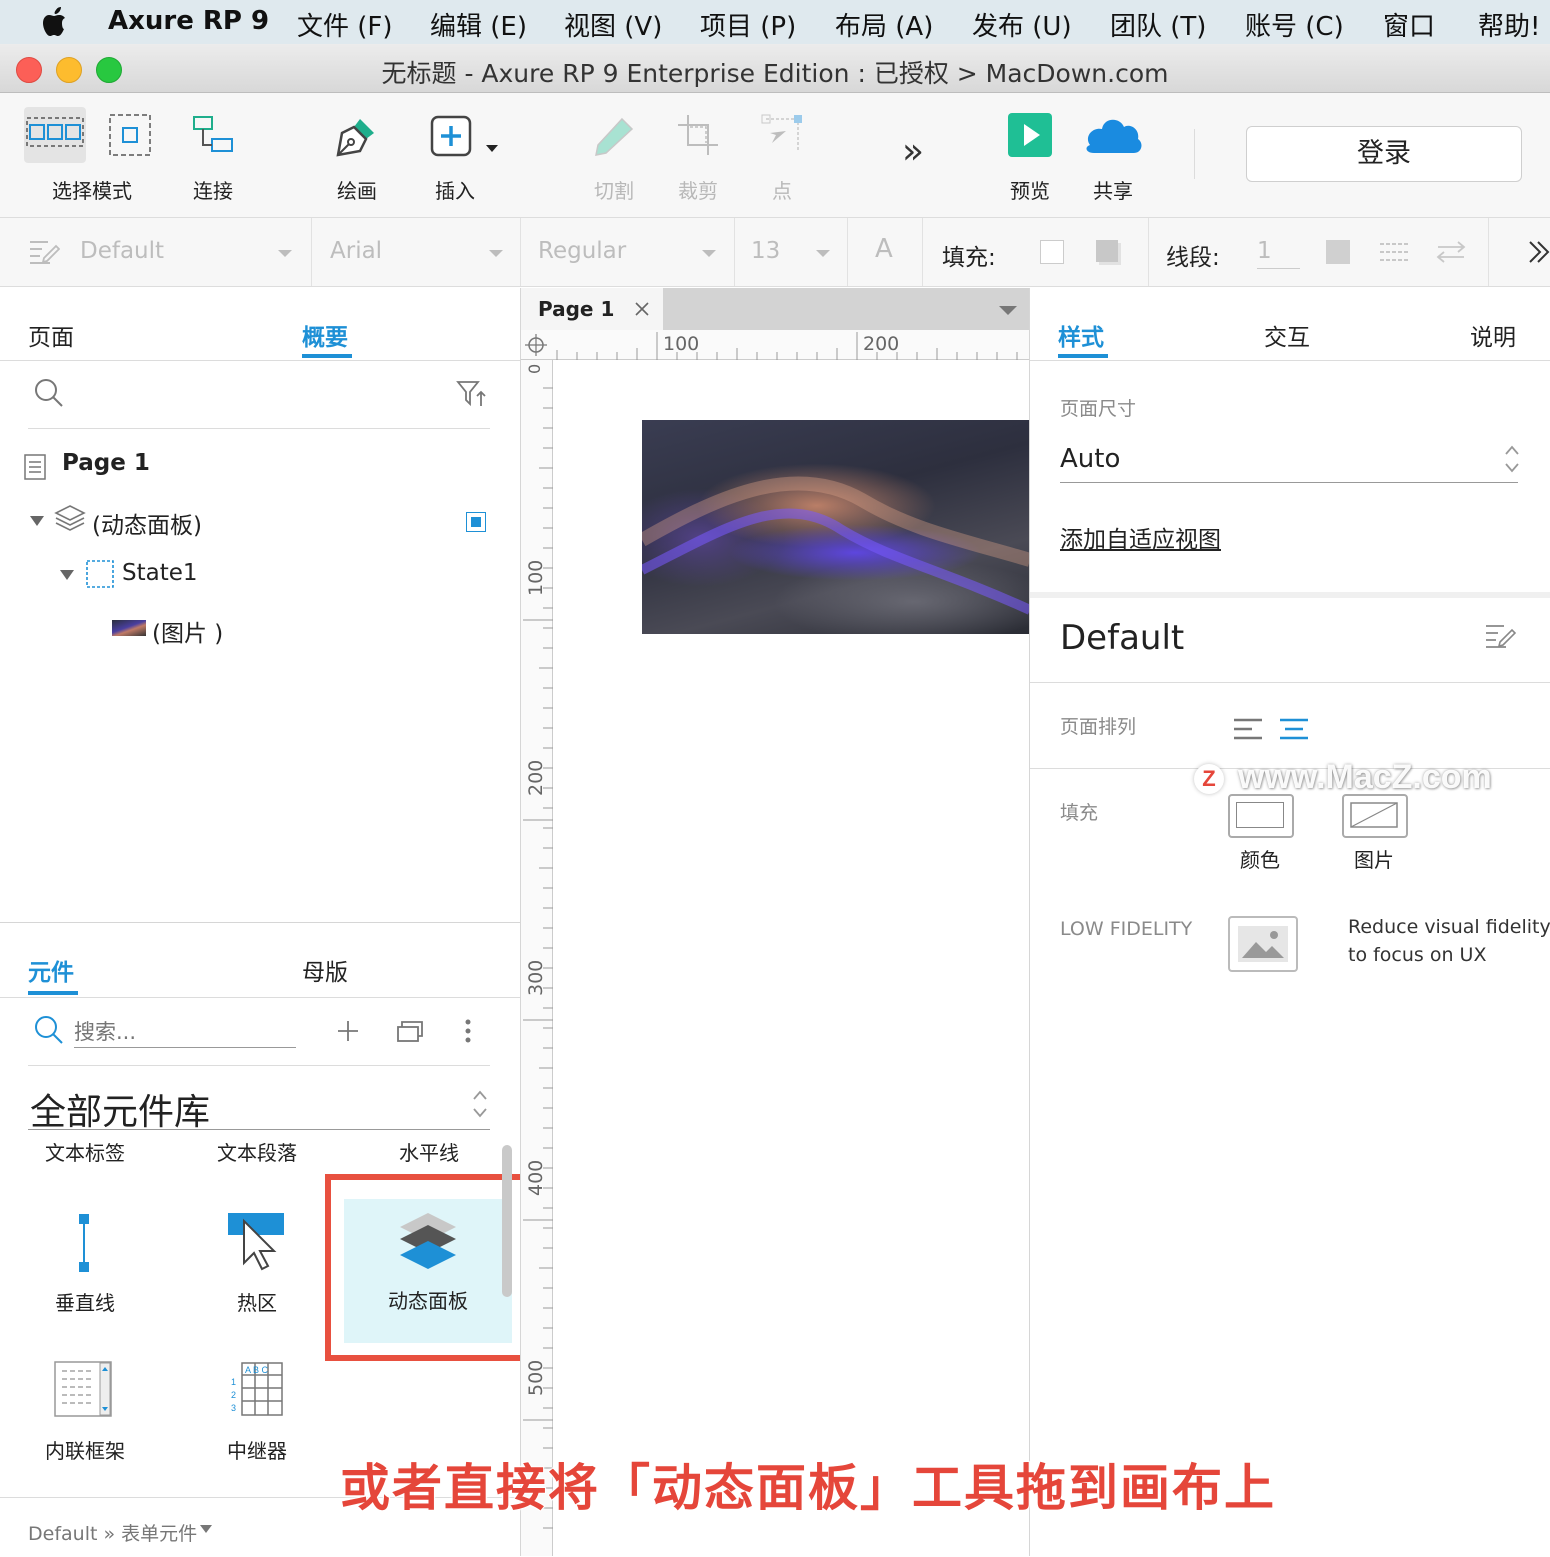 This screenshot has height=1557, width=1550. I want to click on share-label: 共享, so click(1113, 191).